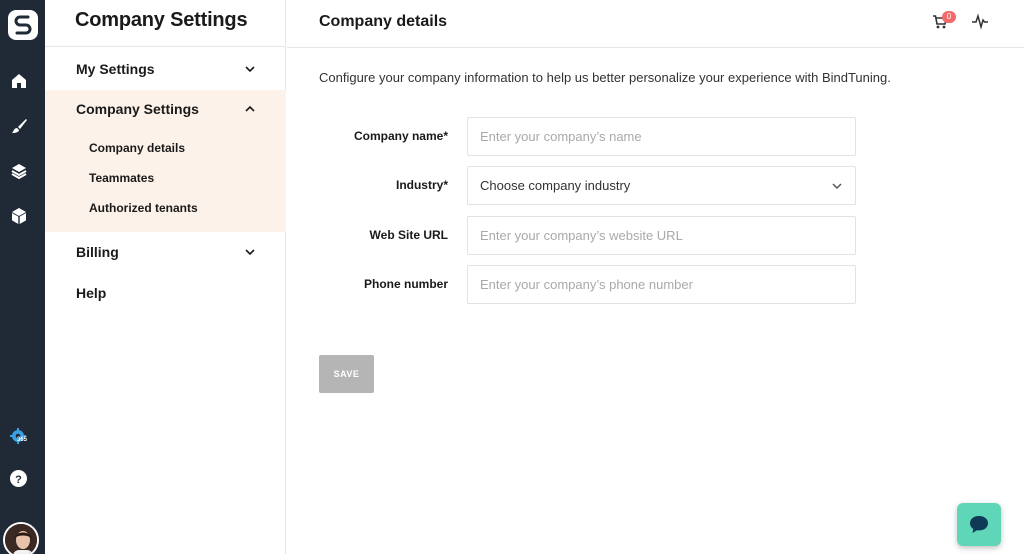 Image resolution: width=1024 pixels, height=554 pixels. I want to click on form-row-website: Web Site URL, so click(655, 236).